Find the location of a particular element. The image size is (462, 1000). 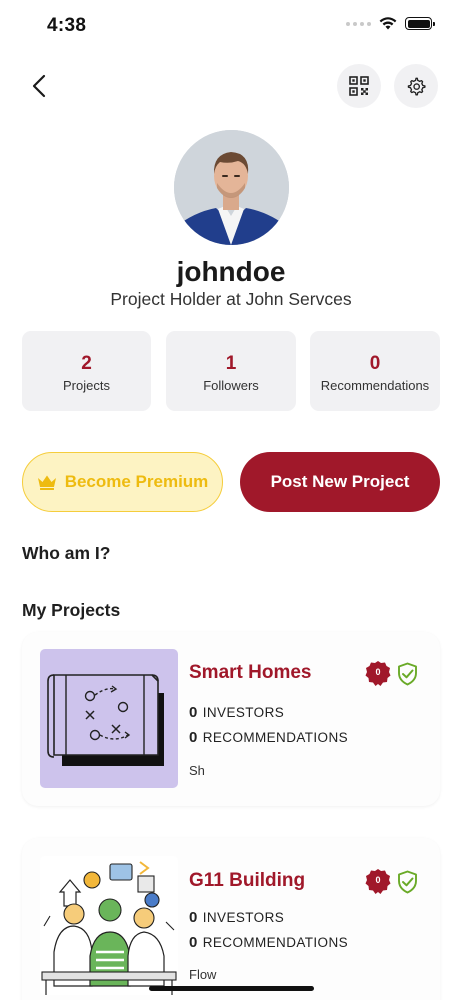

chevron-left-icon is located at coordinates (39, 86).